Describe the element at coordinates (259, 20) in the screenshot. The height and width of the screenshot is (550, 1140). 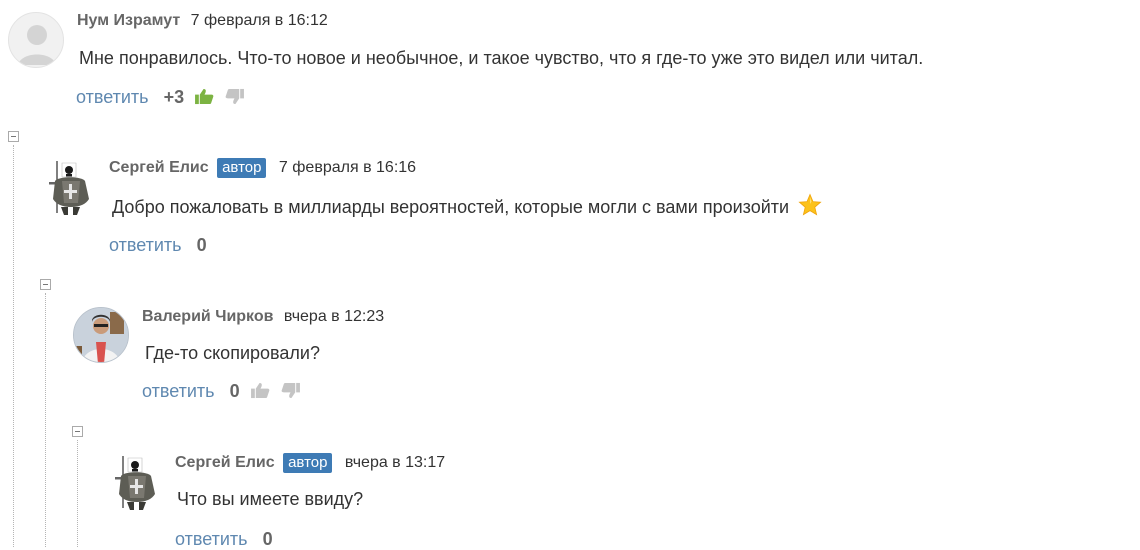
I see `comment-date: 7 февраля в 16:12` at that location.